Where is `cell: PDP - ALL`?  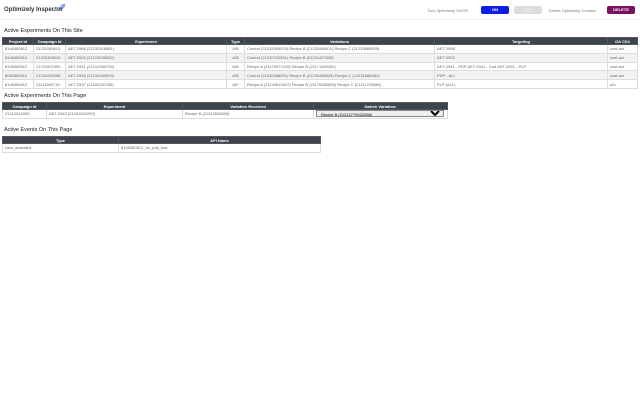 cell: PDP - ALL is located at coordinates (521, 75).